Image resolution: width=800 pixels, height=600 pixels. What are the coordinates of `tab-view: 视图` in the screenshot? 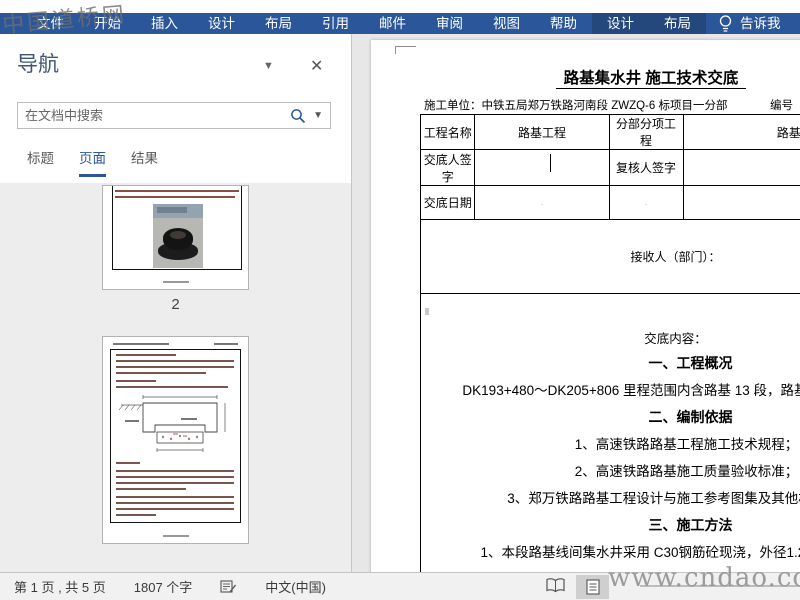 It's located at (506, 23).